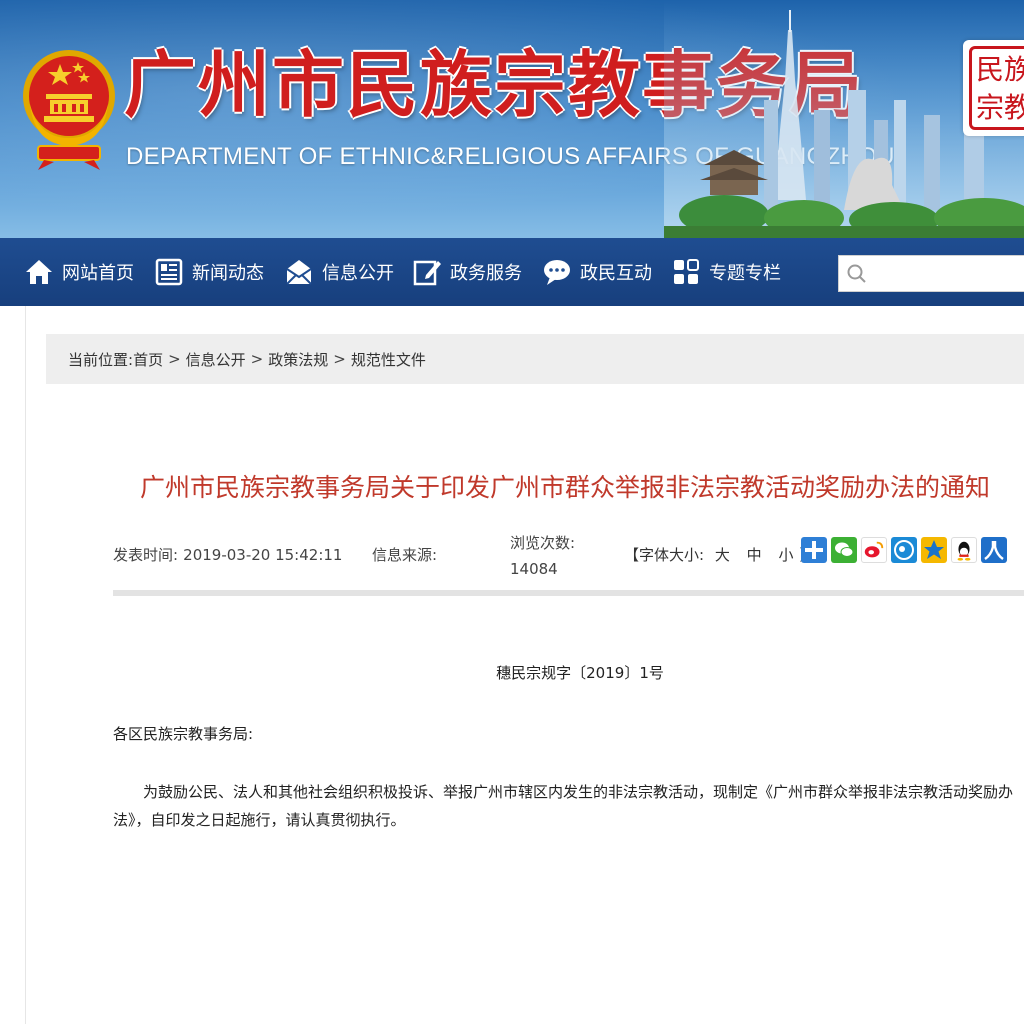  Describe the element at coordinates (486, 273) in the screenshot. I see `nav-label-services: 政务服务` at that location.